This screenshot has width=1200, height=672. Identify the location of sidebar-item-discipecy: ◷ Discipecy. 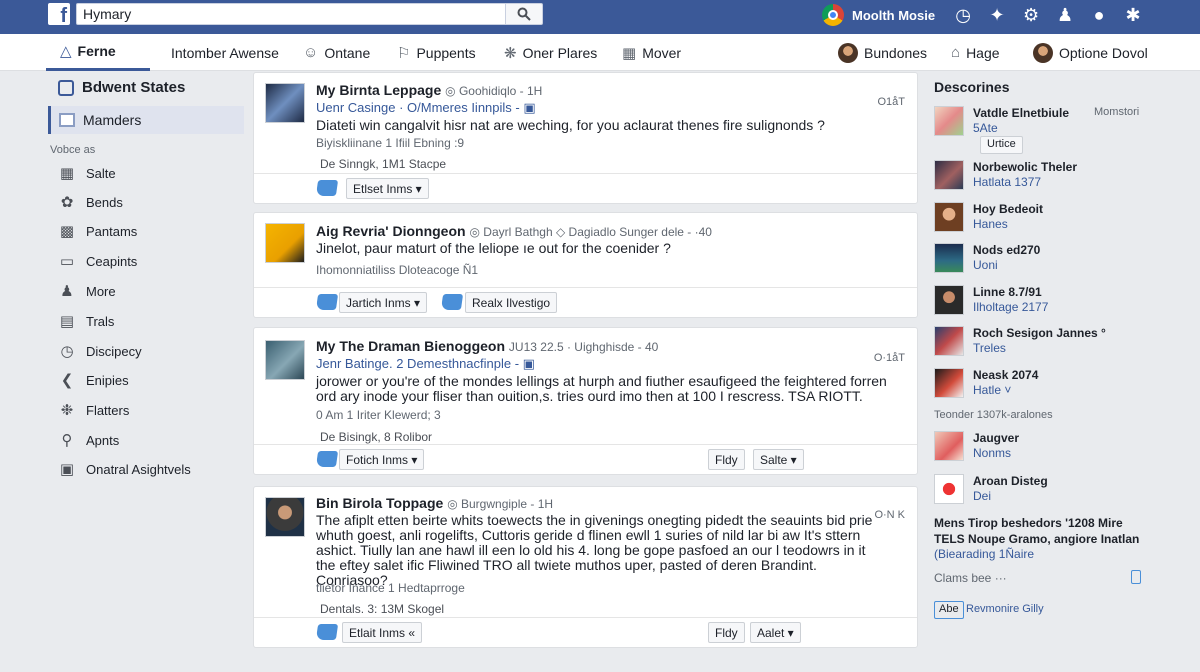
(99, 351).